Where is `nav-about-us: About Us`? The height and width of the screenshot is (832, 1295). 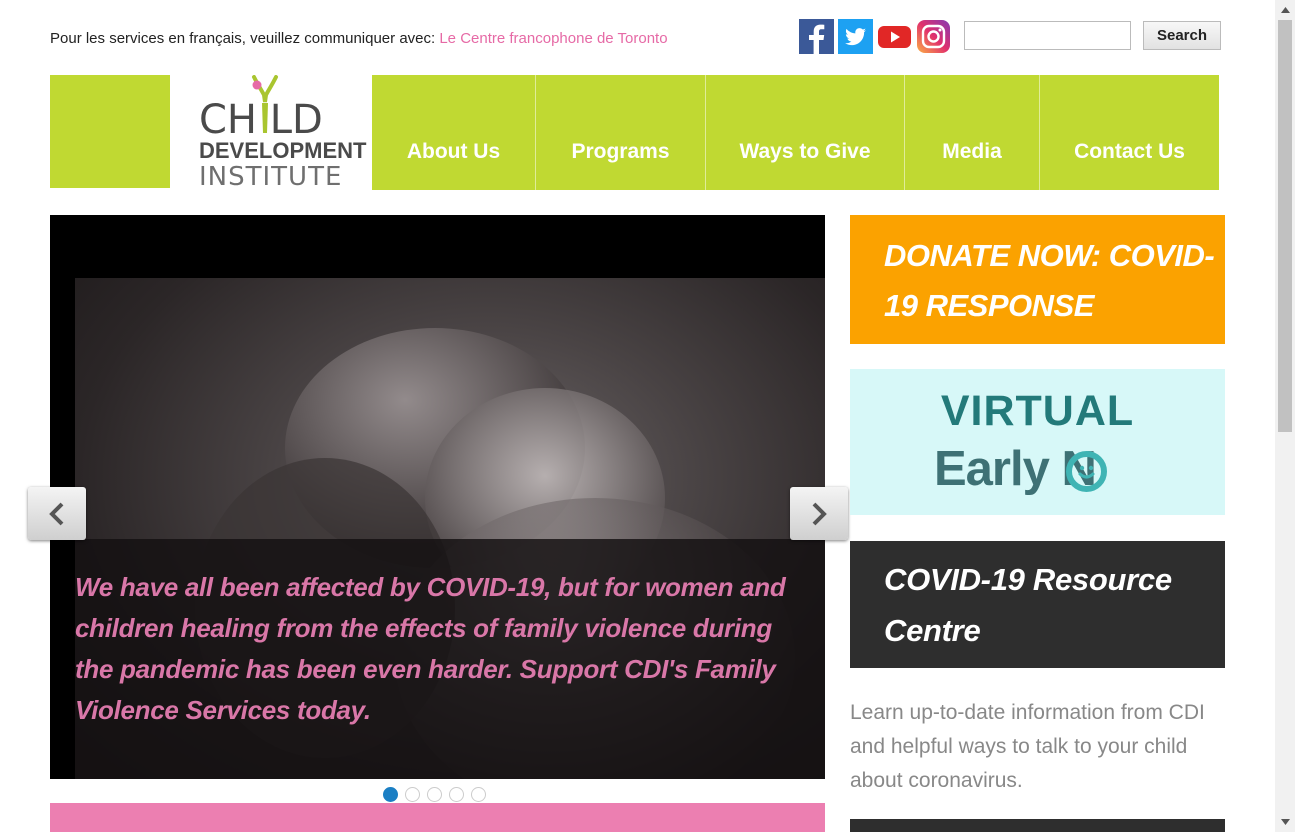 nav-about-us: About Us is located at coordinates (454, 132).